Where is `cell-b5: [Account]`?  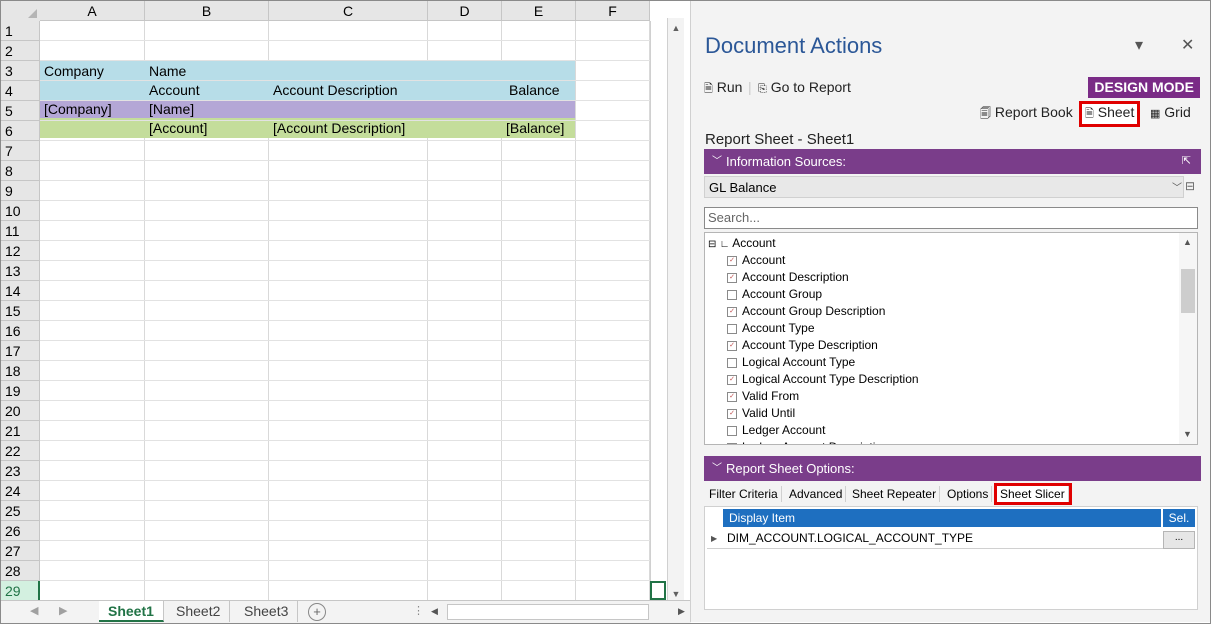
cell-b5: [Account] is located at coordinates (178, 128).